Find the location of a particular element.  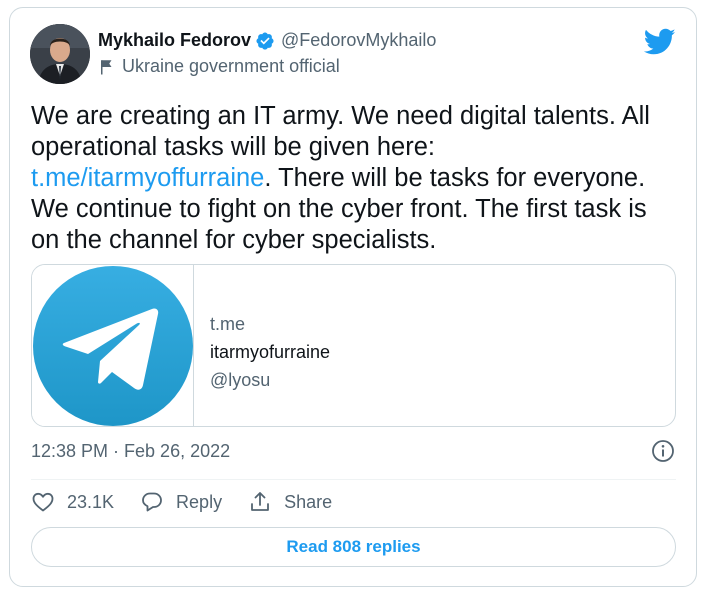

government-official-label: Ukraine government official is located at coordinates (231, 66).